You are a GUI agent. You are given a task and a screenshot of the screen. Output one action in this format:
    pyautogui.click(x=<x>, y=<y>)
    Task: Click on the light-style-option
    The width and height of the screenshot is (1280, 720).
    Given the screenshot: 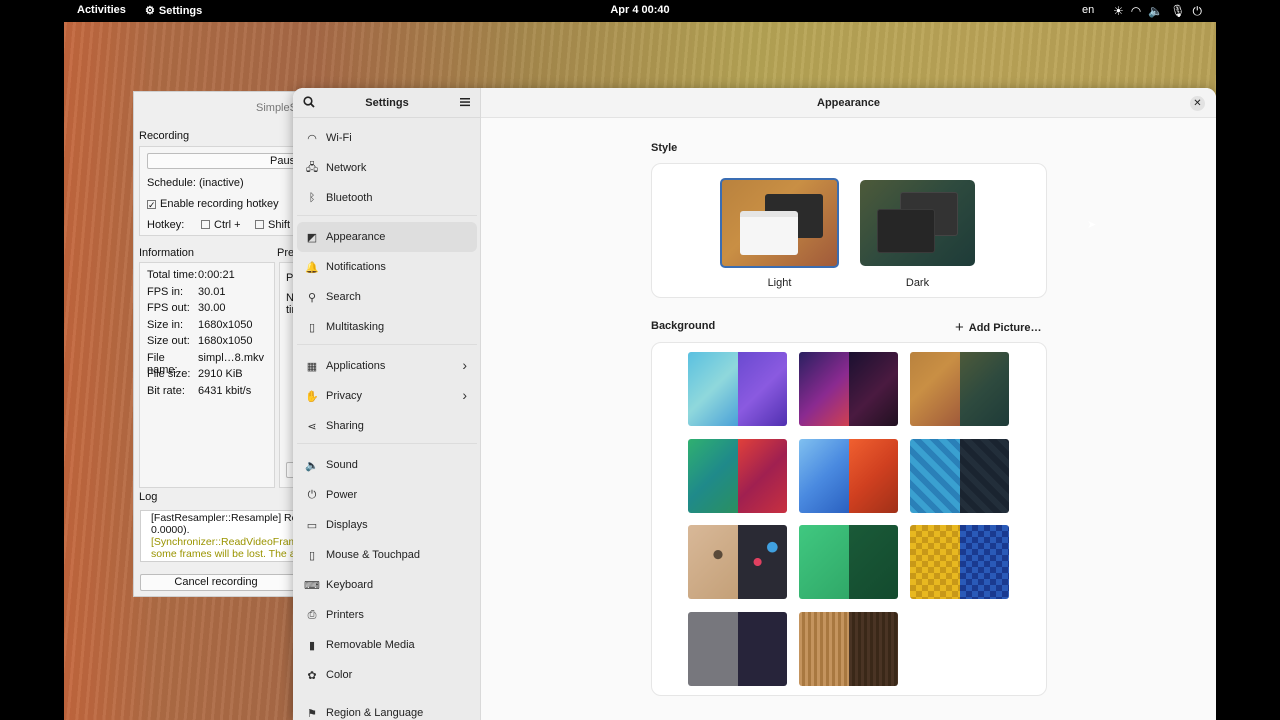 What is the action you would take?
    pyautogui.click(x=779, y=223)
    